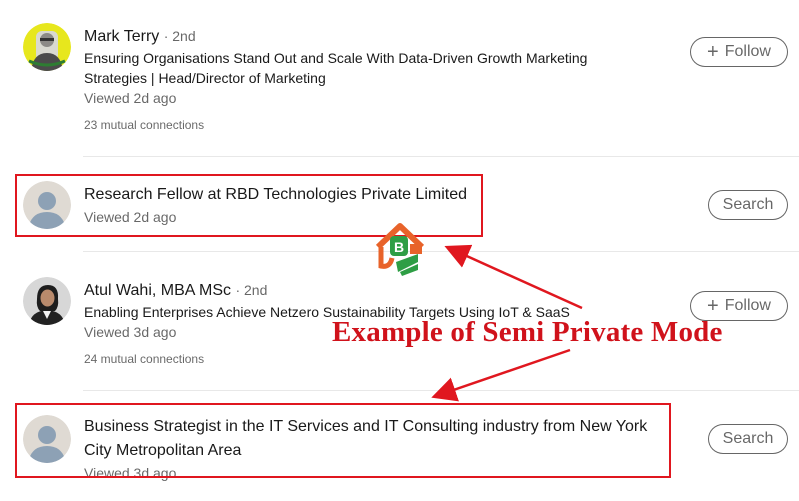  I want to click on avatar-atul-wahi, so click(47, 301).